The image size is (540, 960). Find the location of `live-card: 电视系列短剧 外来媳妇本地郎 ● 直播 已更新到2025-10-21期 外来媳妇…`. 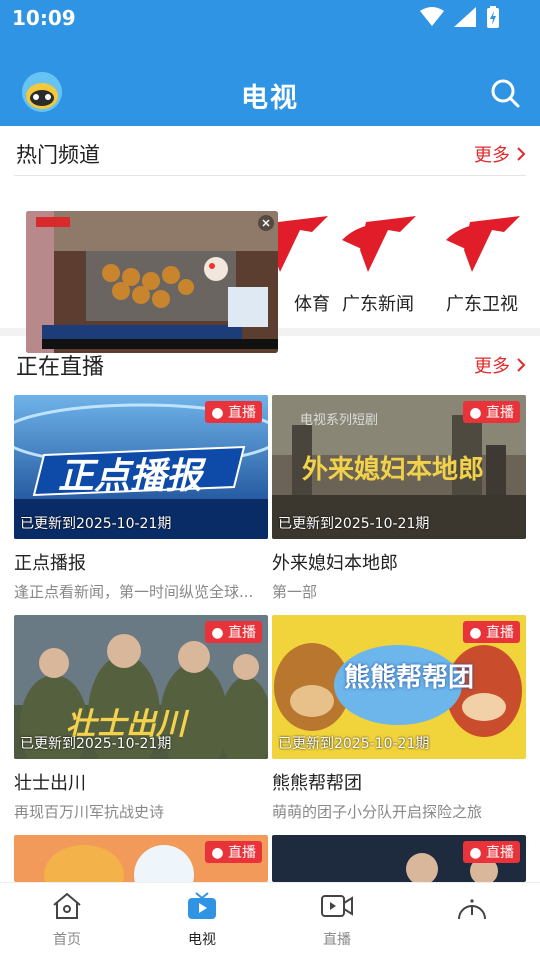

live-card: 电视系列短剧 外来媳妇本地郎 ● 直播 已更新到2025-10-21期 外来媳妇… is located at coordinates (399, 498).